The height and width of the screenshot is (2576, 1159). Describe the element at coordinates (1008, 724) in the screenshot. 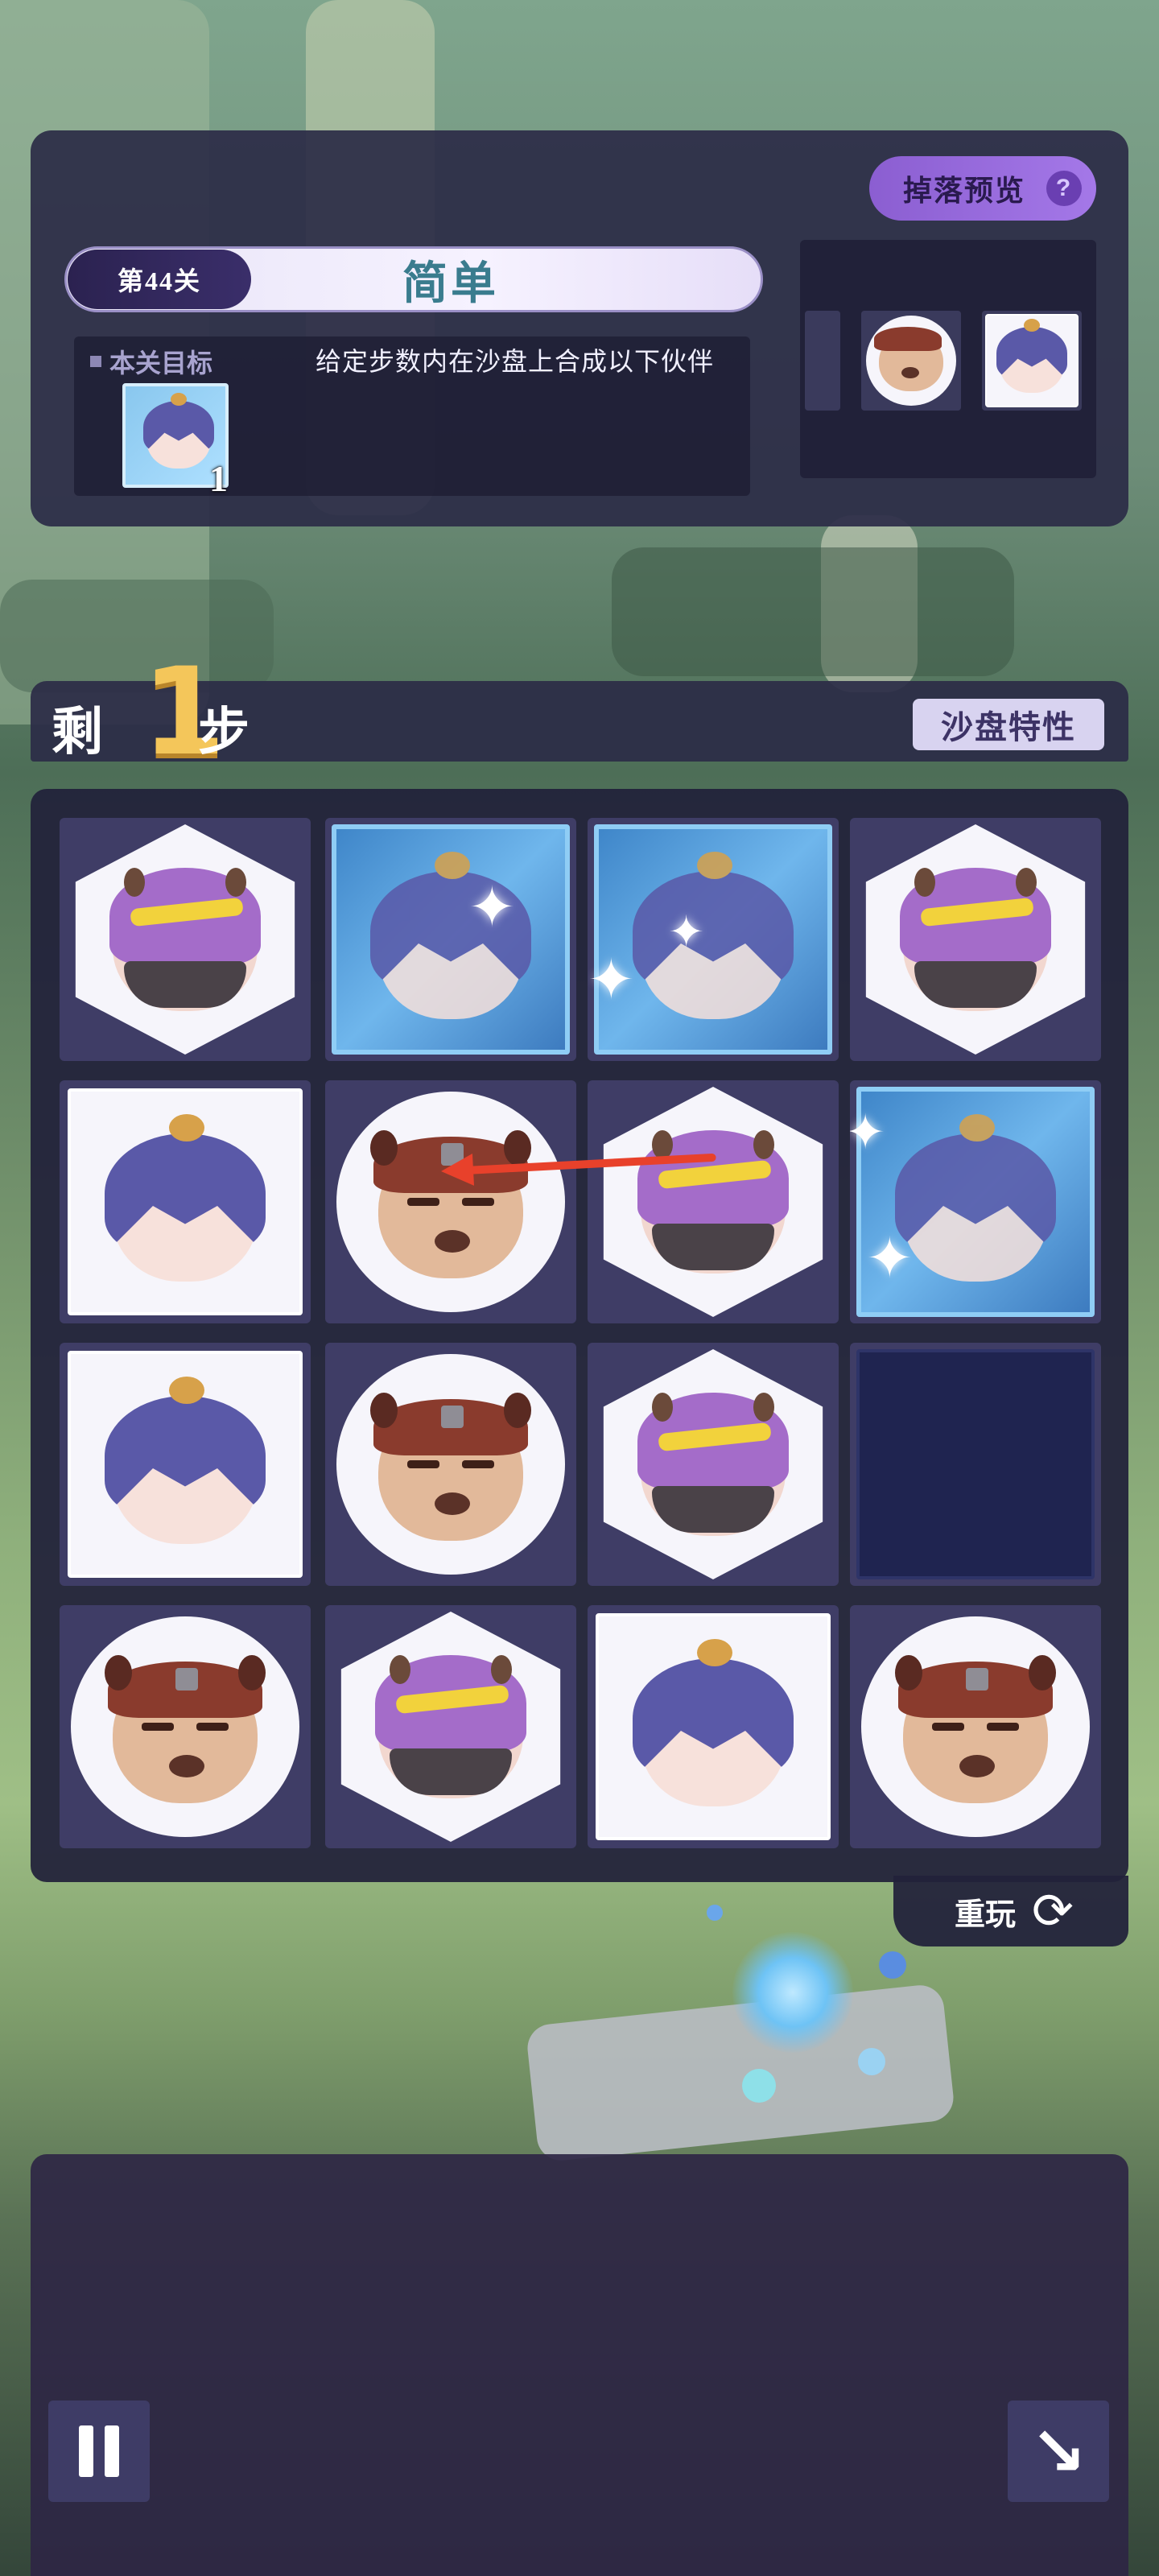

I see `sand-feature-button: 沙盘特性` at that location.